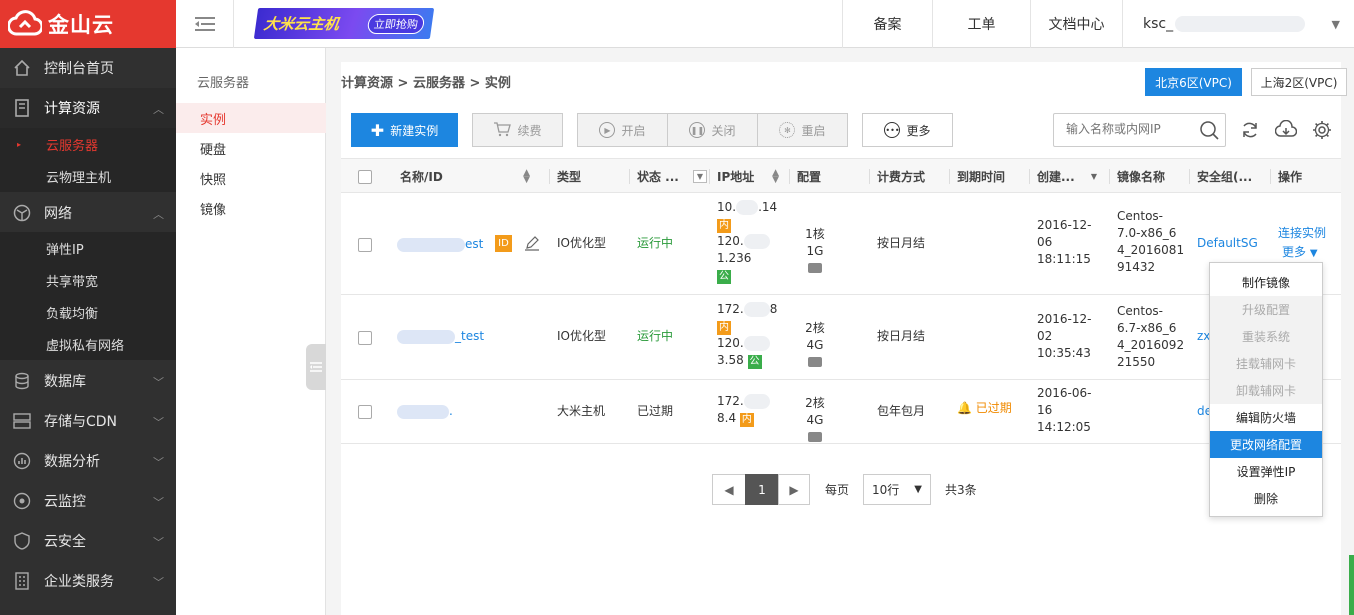  I want to click on billing-method: 按日月结, so click(901, 243).